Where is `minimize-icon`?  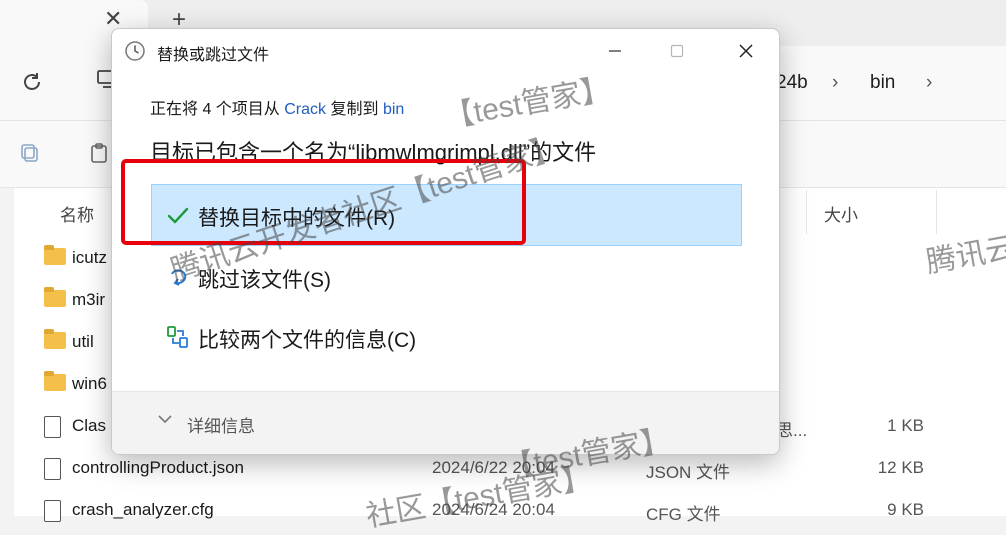 minimize-icon is located at coordinates (615, 51).